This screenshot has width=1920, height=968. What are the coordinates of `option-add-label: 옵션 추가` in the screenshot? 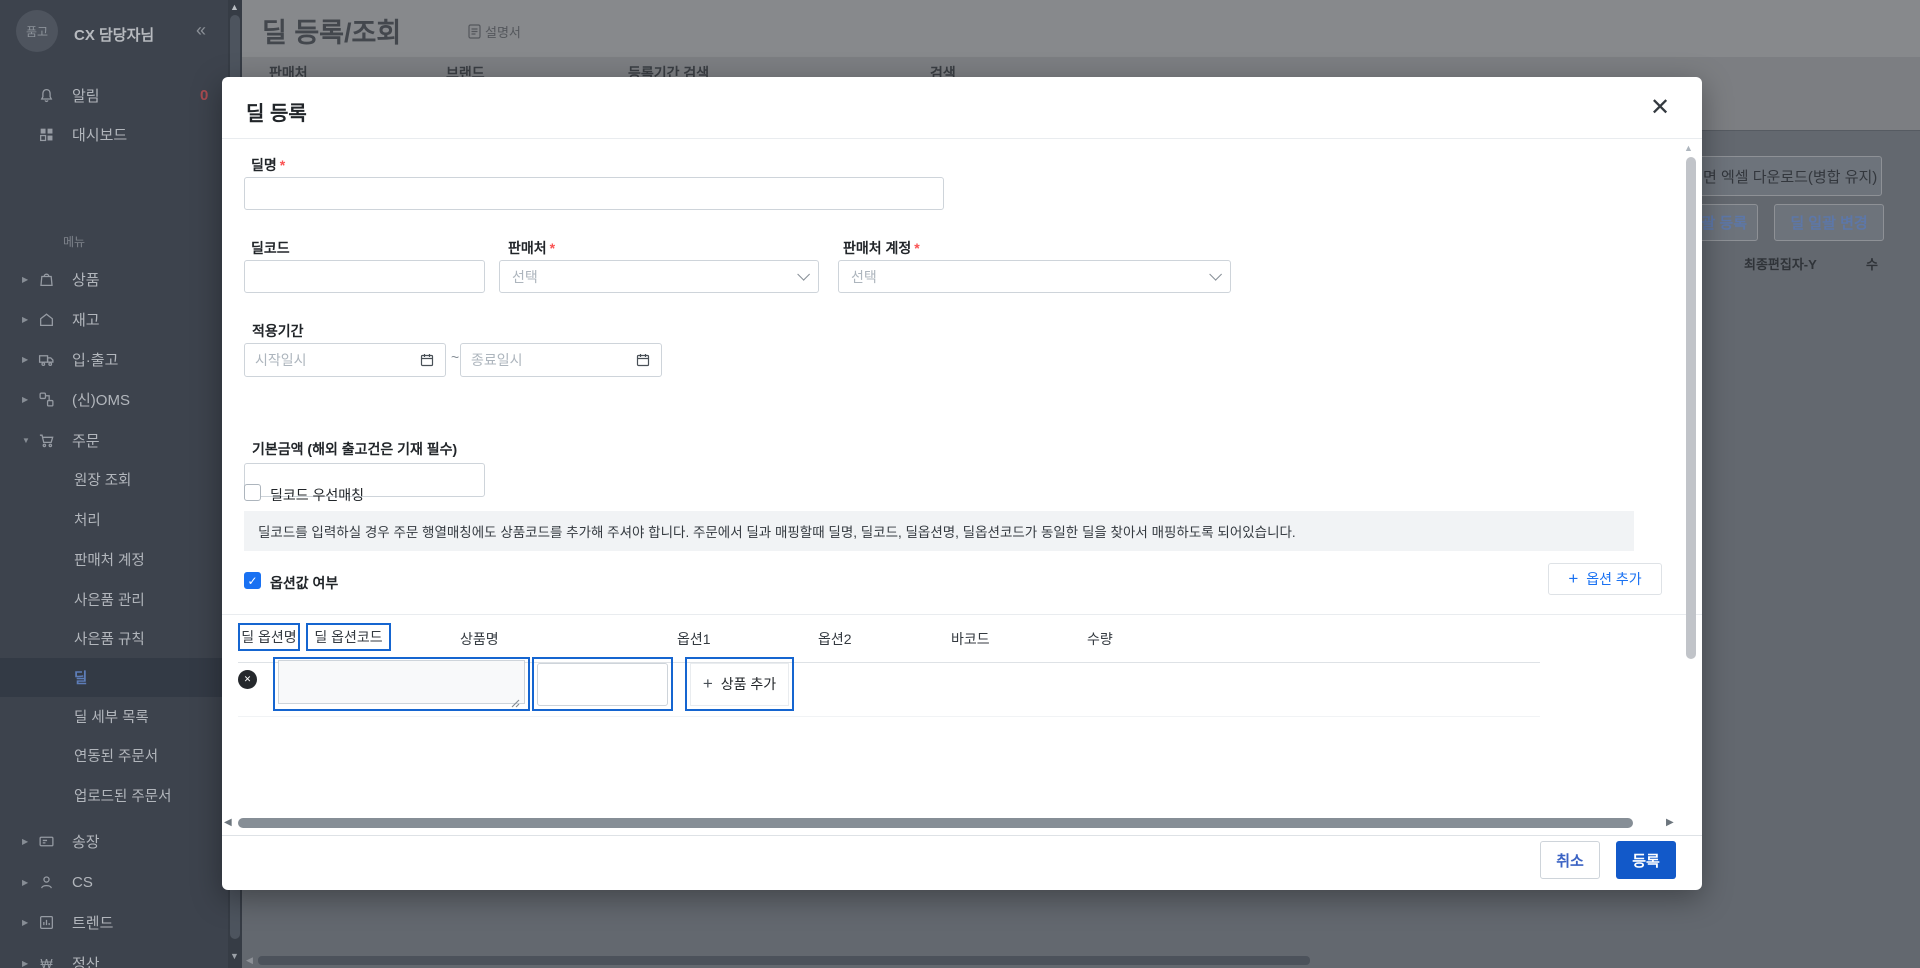 It's located at (1614, 579).